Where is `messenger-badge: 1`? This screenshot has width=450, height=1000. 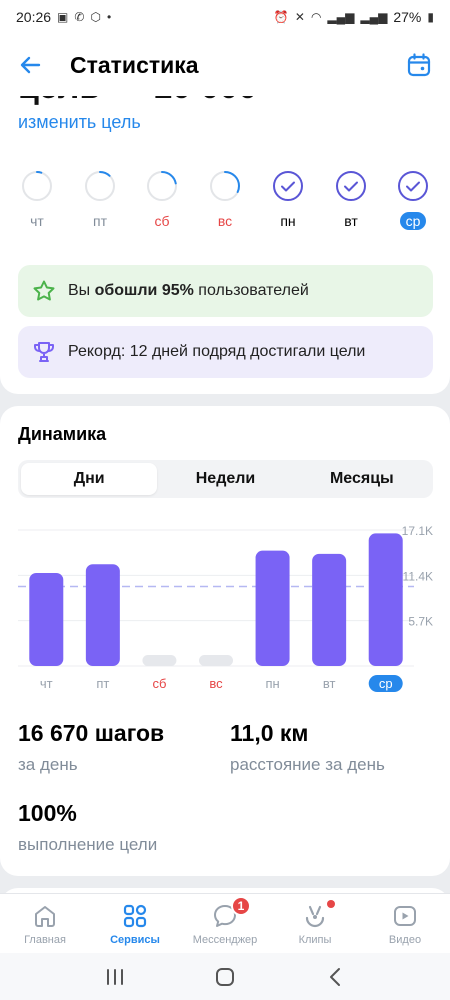 messenger-badge: 1 is located at coordinates (241, 906).